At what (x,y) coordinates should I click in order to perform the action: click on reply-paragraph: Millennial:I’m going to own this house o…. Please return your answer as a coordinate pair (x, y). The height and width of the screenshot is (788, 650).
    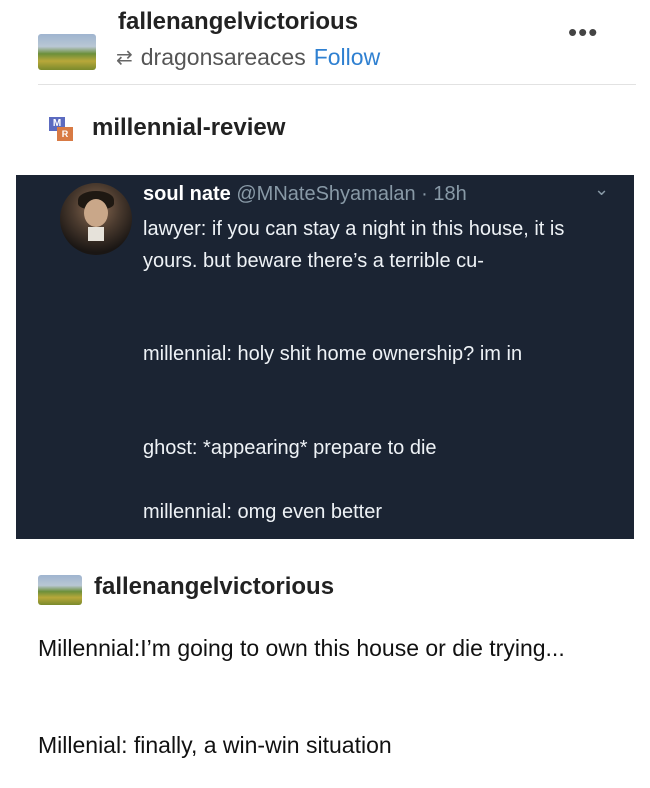
    Looking at the image, I should click on (301, 648).